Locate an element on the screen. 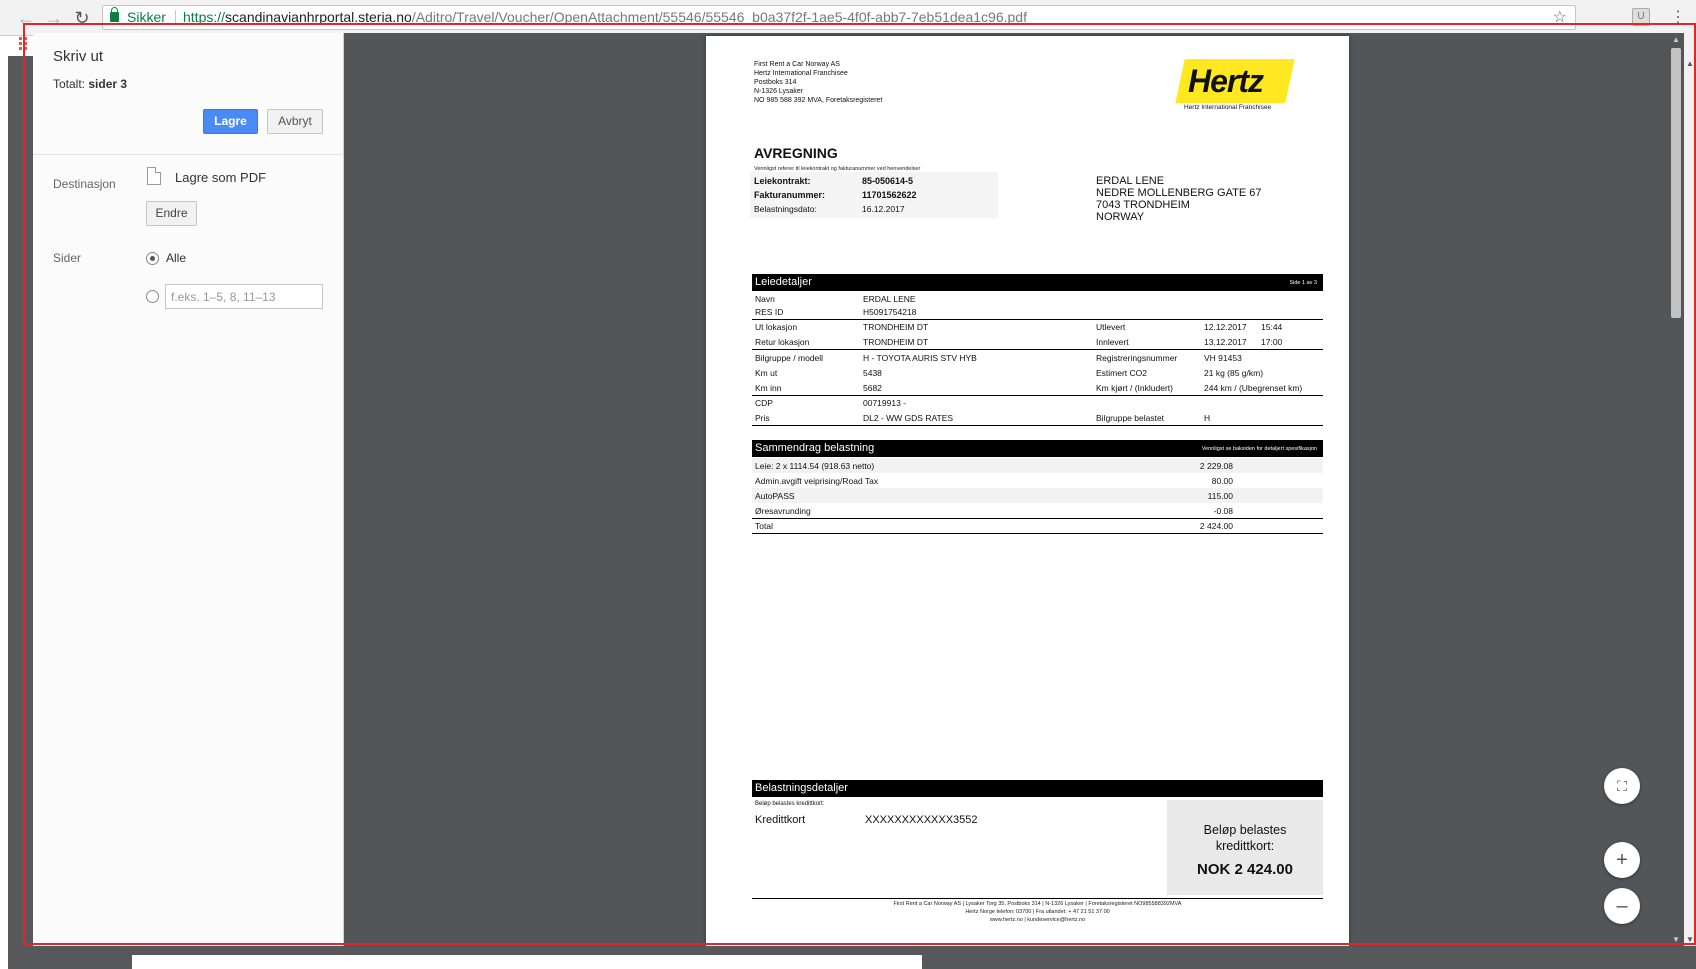  logo-text: Hertz is located at coordinates (1226, 81).